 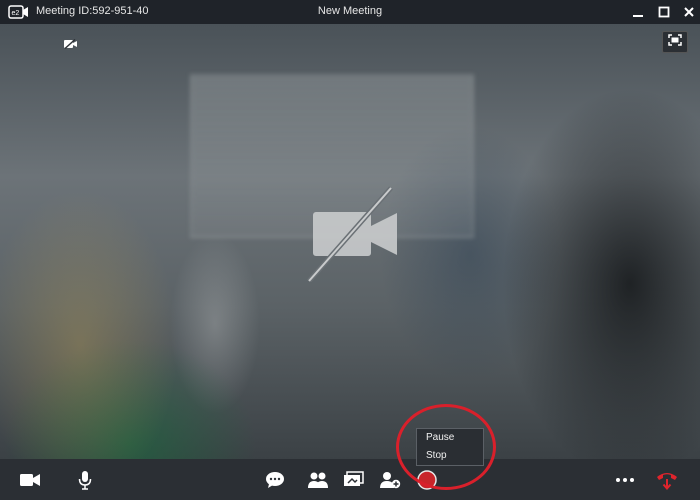 I want to click on title-bar: e2 Meeting ID:592-951-40 New Meeting, so click(x=350, y=12).